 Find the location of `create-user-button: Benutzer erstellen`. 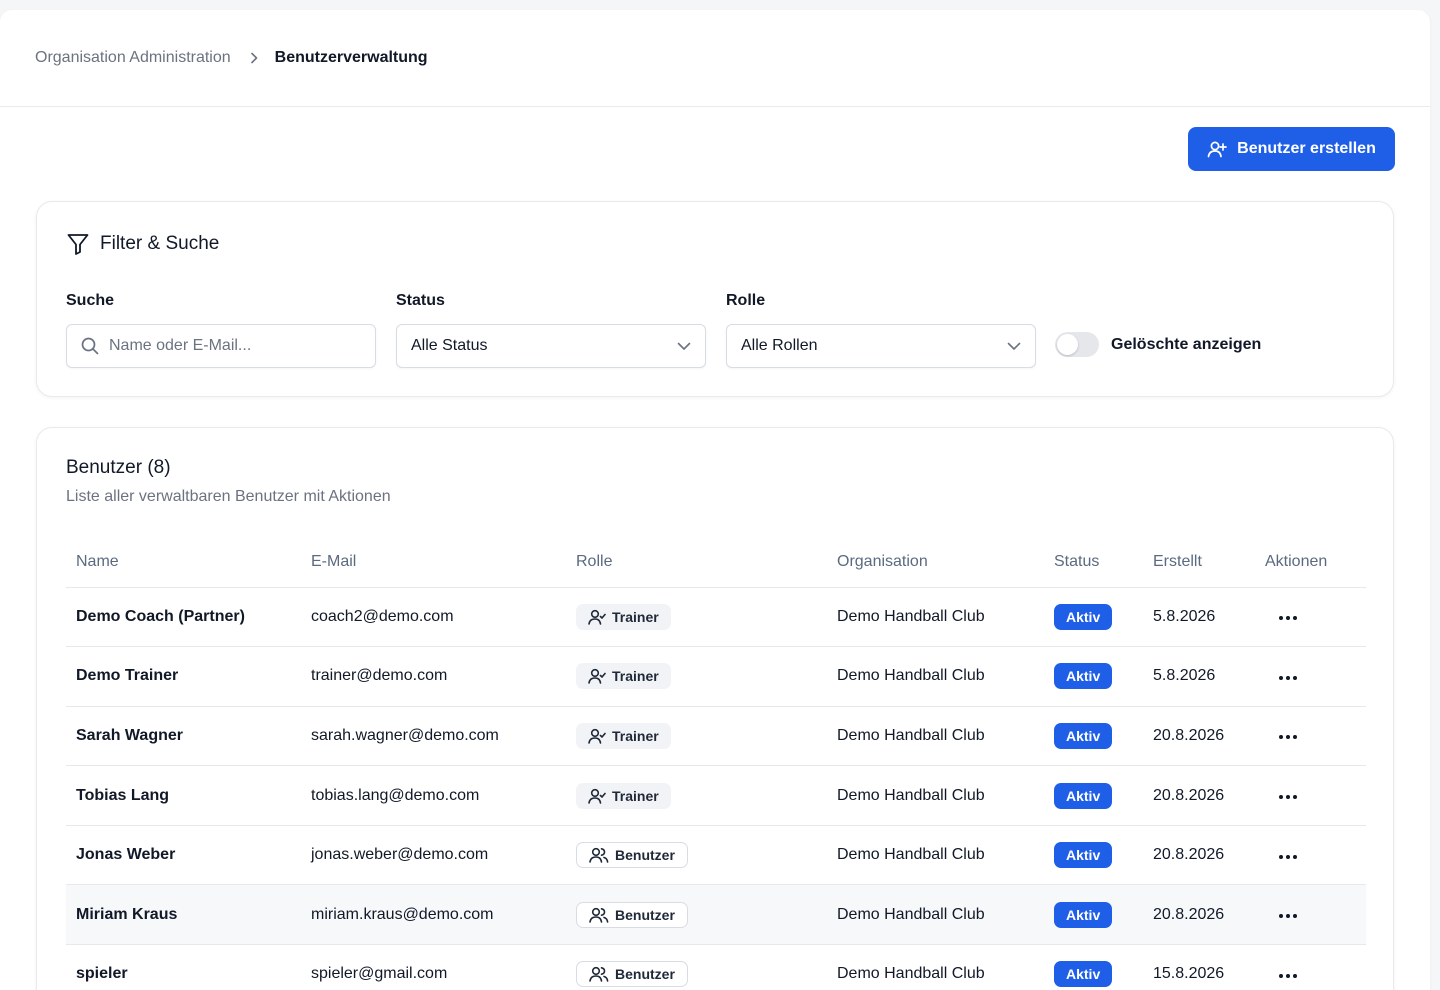

create-user-button: Benutzer erstellen is located at coordinates (1291, 149).